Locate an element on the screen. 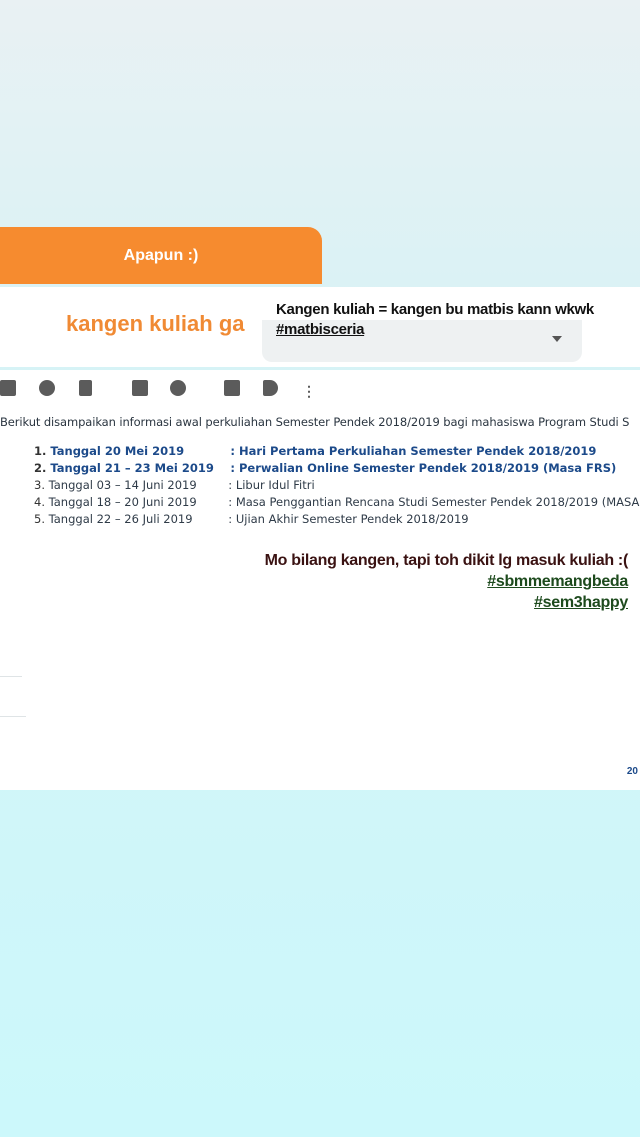 The width and height of the screenshot is (640, 1137). delete-icon is located at coordinates (85, 388).